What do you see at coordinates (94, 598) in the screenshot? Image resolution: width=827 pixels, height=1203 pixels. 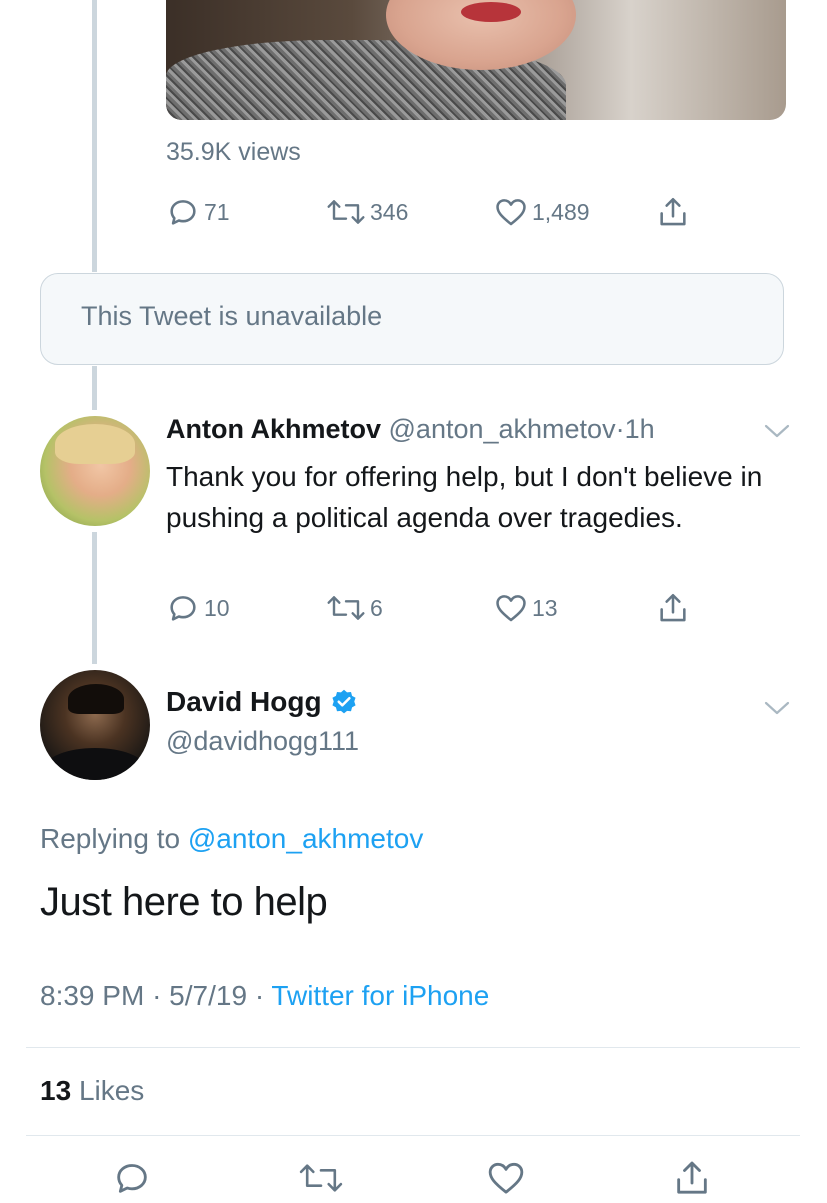 I see `thread-connector-bottom` at bounding box center [94, 598].